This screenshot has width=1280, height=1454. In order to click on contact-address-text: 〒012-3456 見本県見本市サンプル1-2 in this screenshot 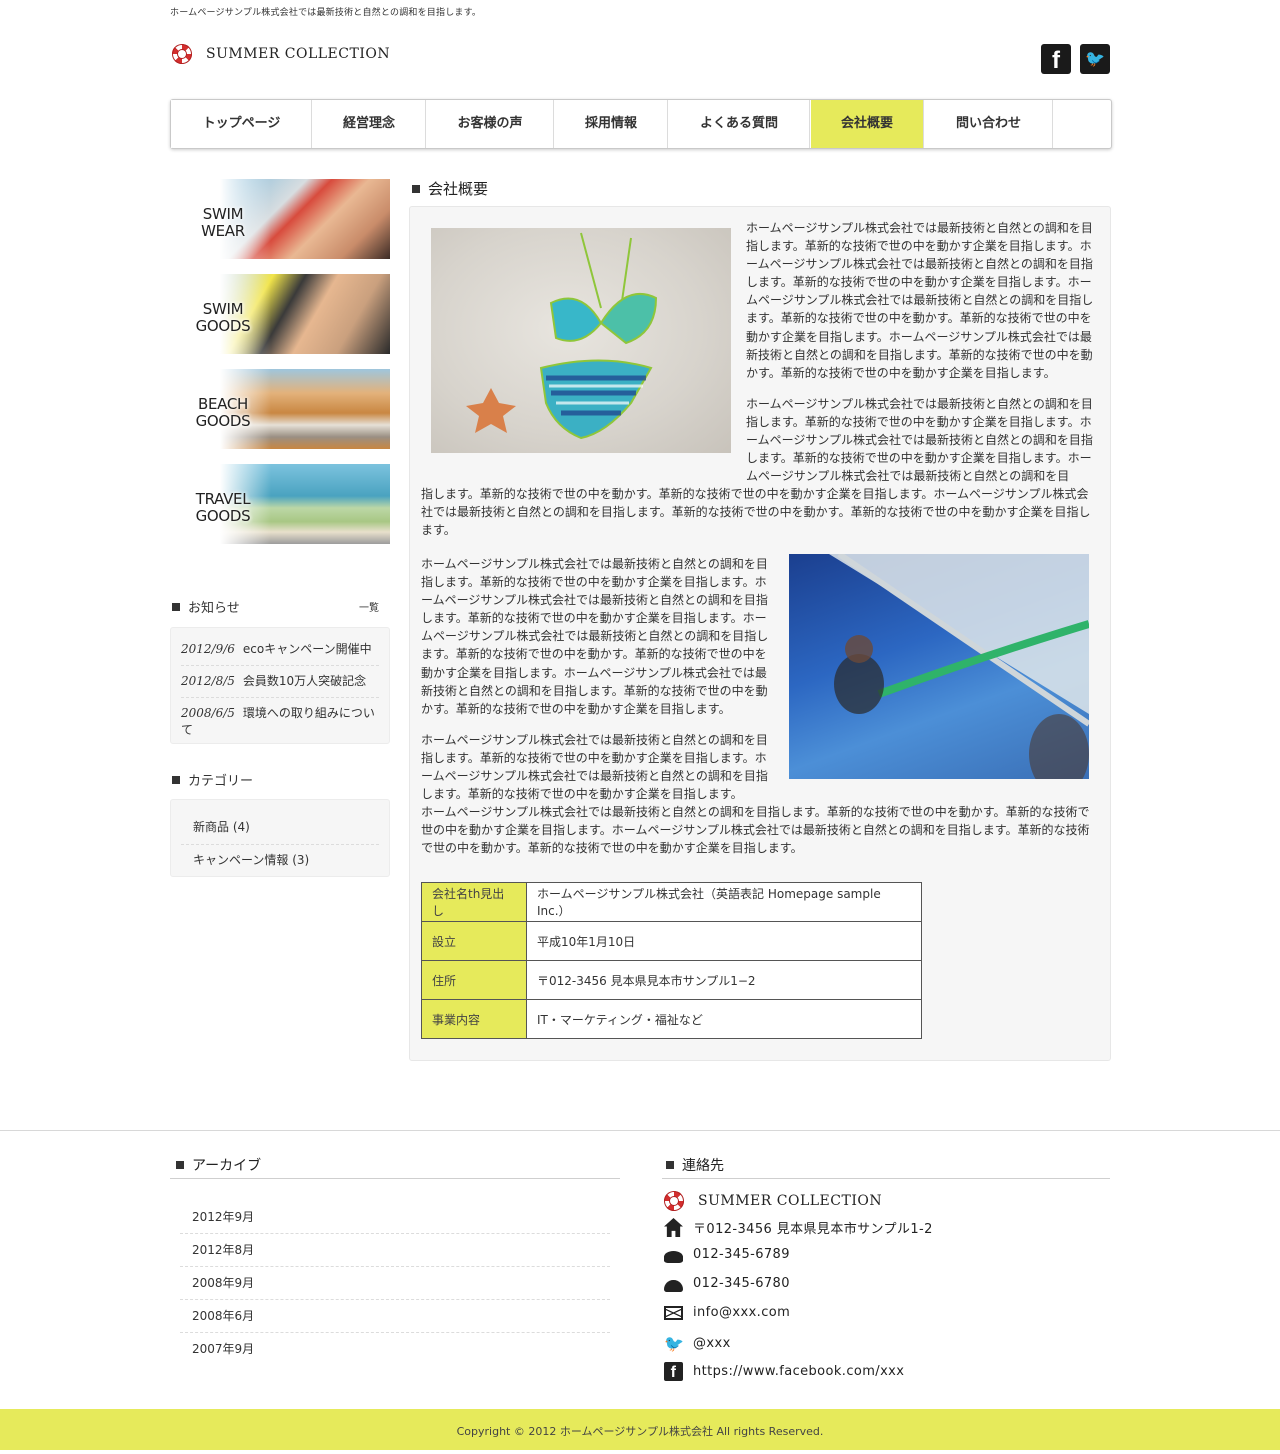, I will do `click(813, 1229)`.